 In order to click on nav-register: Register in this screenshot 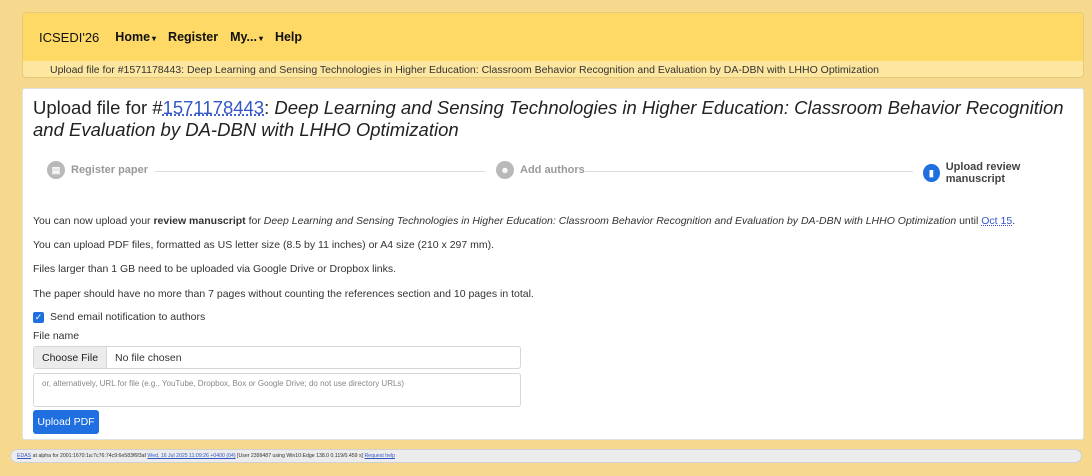, I will do `click(193, 37)`.